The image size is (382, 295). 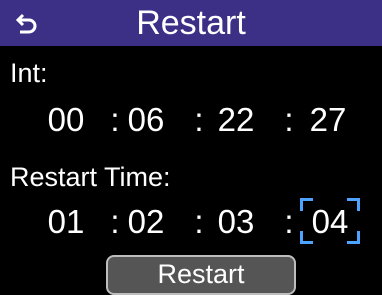 I want to click on restart-seconds: 03, so click(x=236, y=222).